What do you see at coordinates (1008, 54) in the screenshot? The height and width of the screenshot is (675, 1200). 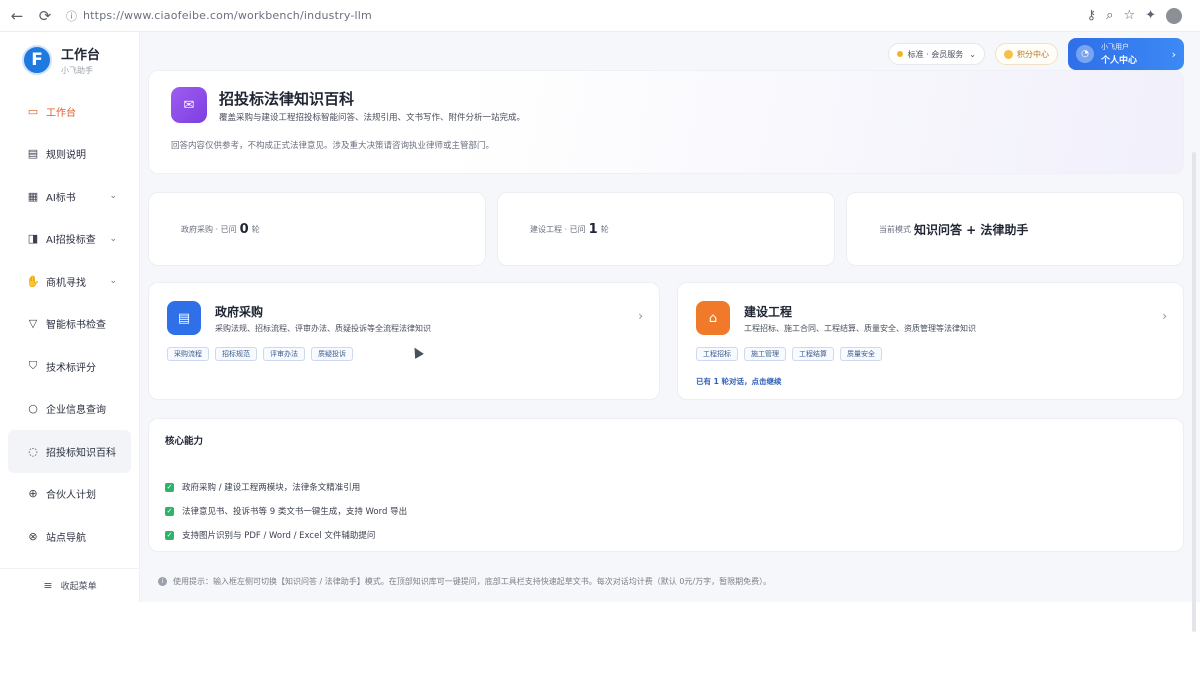 I see `coin-icon` at bounding box center [1008, 54].